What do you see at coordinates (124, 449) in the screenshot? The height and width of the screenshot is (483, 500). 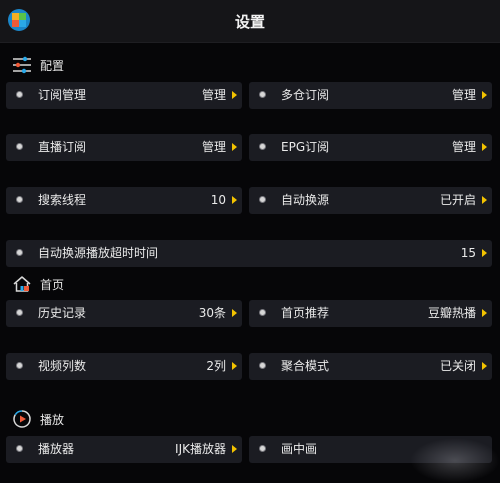 I see `setting-player: 播放器 IJK播放器` at bounding box center [124, 449].